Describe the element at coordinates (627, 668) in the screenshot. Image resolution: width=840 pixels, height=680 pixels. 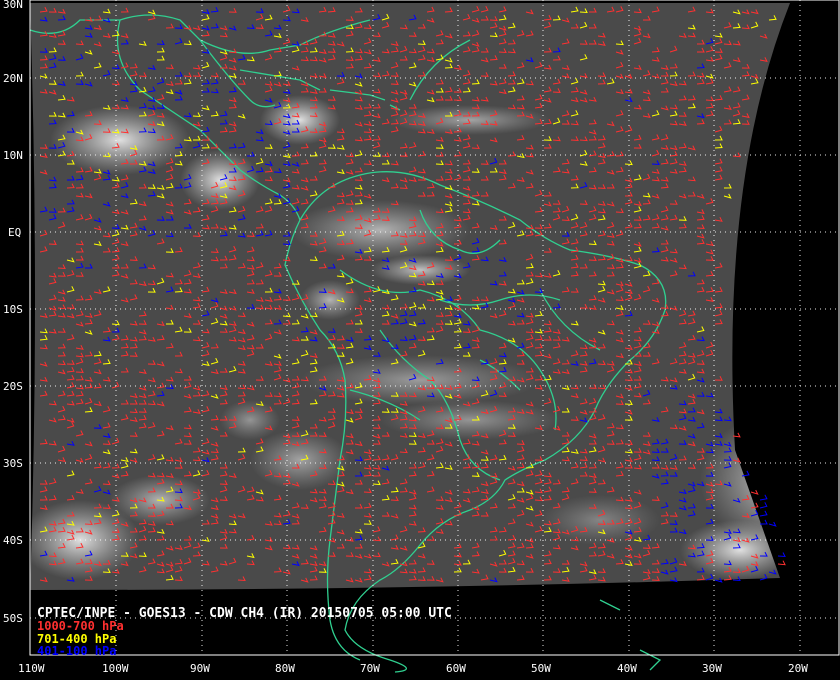
I see `lon-label: 40W` at that location.